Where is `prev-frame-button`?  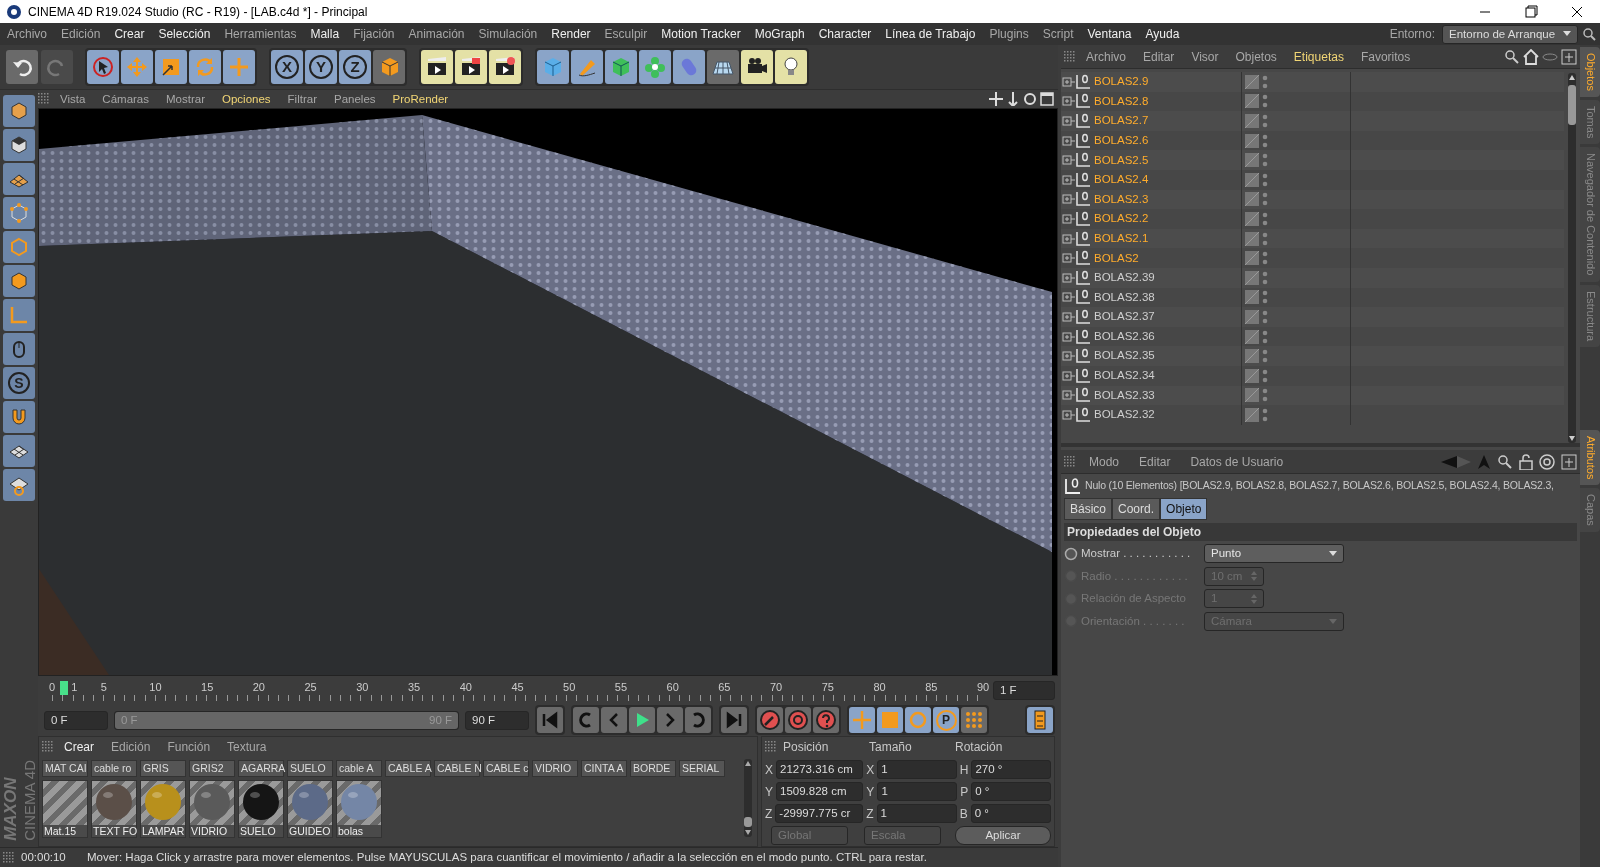 prev-frame-button is located at coordinates (614, 720).